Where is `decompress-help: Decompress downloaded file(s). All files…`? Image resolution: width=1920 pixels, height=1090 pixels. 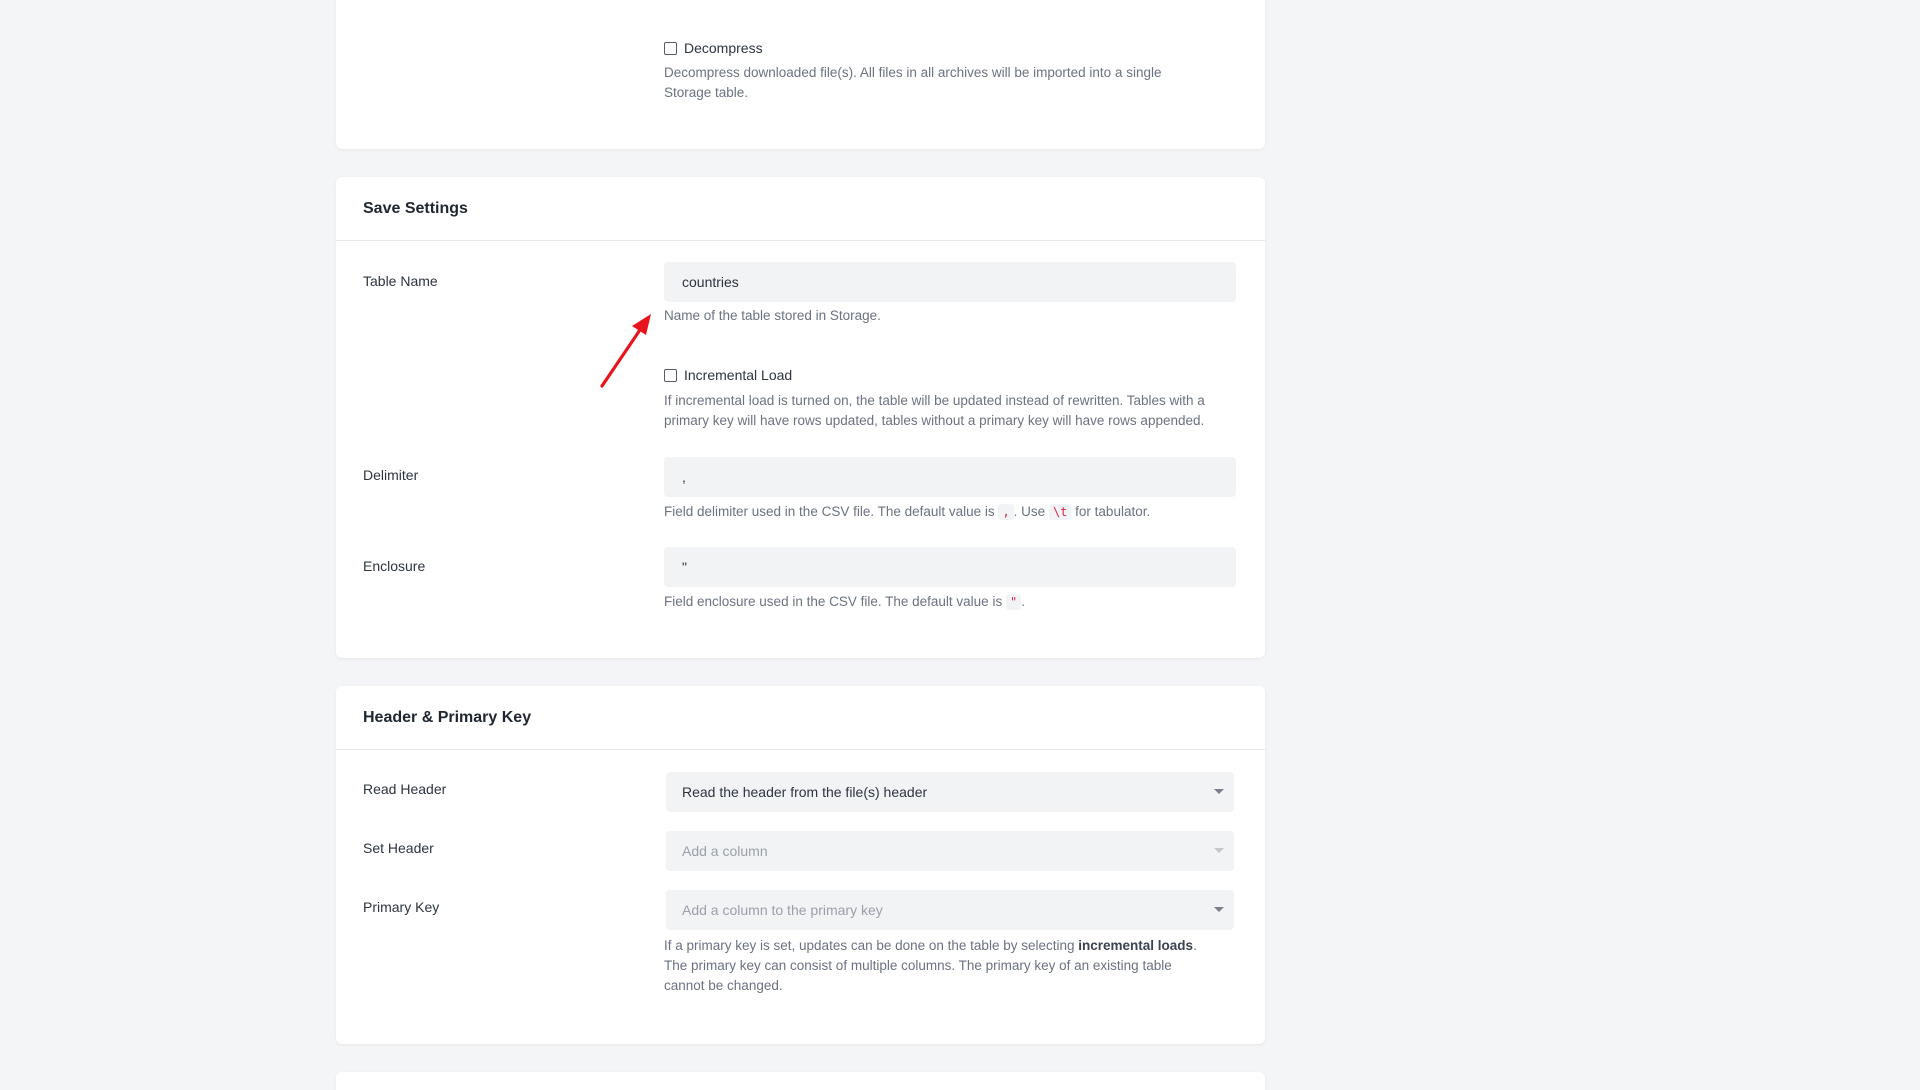 decompress-help: Decompress downloaded file(s). All files… is located at coordinates (913, 82).